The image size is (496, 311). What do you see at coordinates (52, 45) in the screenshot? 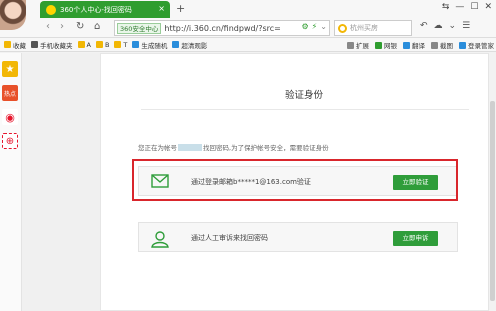
I see `bookmark-item: 手机收藏夹` at bounding box center [52, 45].